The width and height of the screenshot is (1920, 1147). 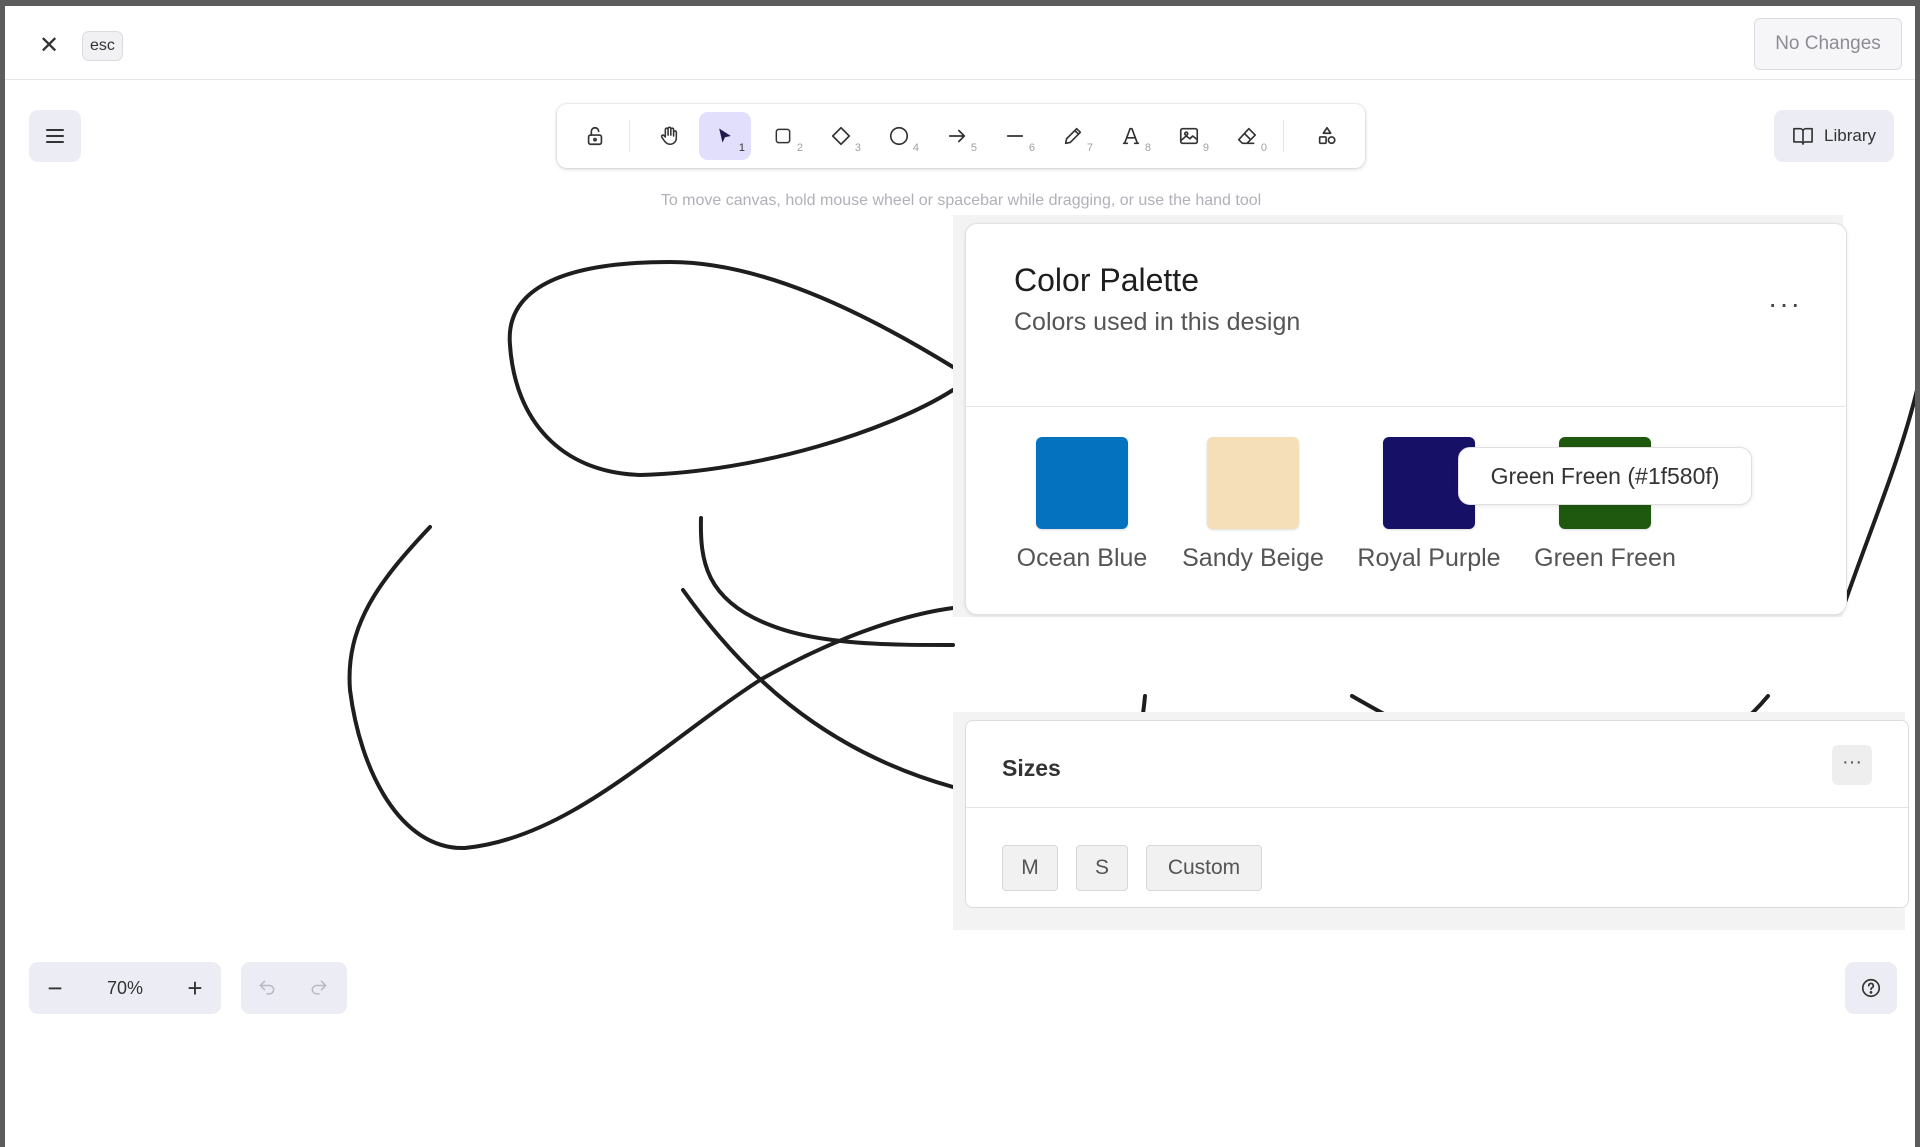 I want to click on swatch-label: Green Freen, so click(x=1605, y=558).